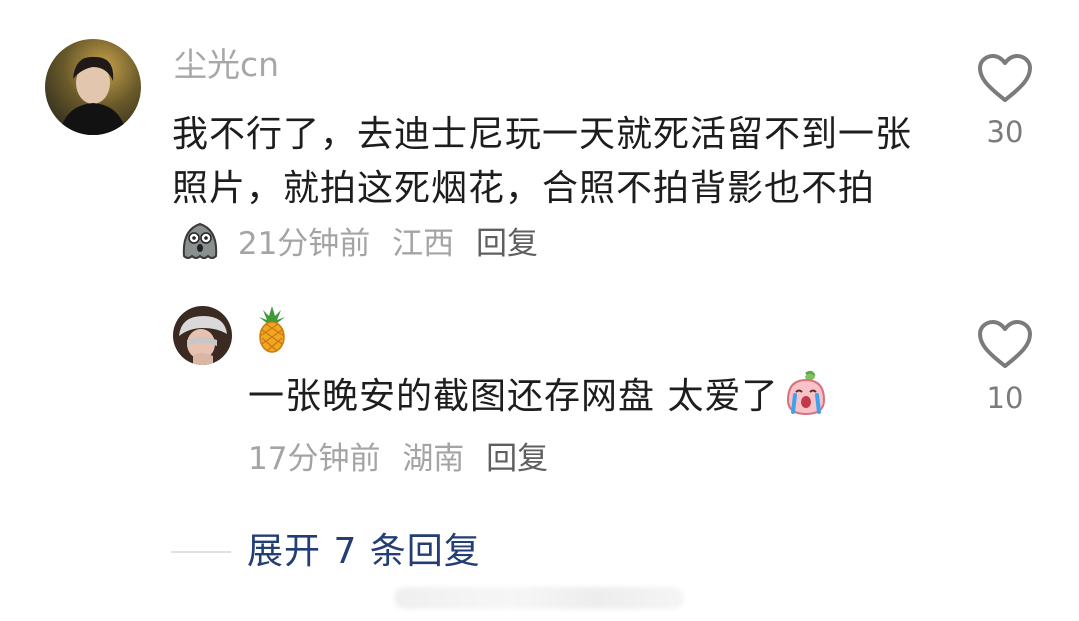 The width and height of the screenshot is (1079, 621). What do you see at coordinates (389, 244) in the screenshot?
I see `comment-meta: 21分钟前 江西 回复` at bounding box center [389, 244].